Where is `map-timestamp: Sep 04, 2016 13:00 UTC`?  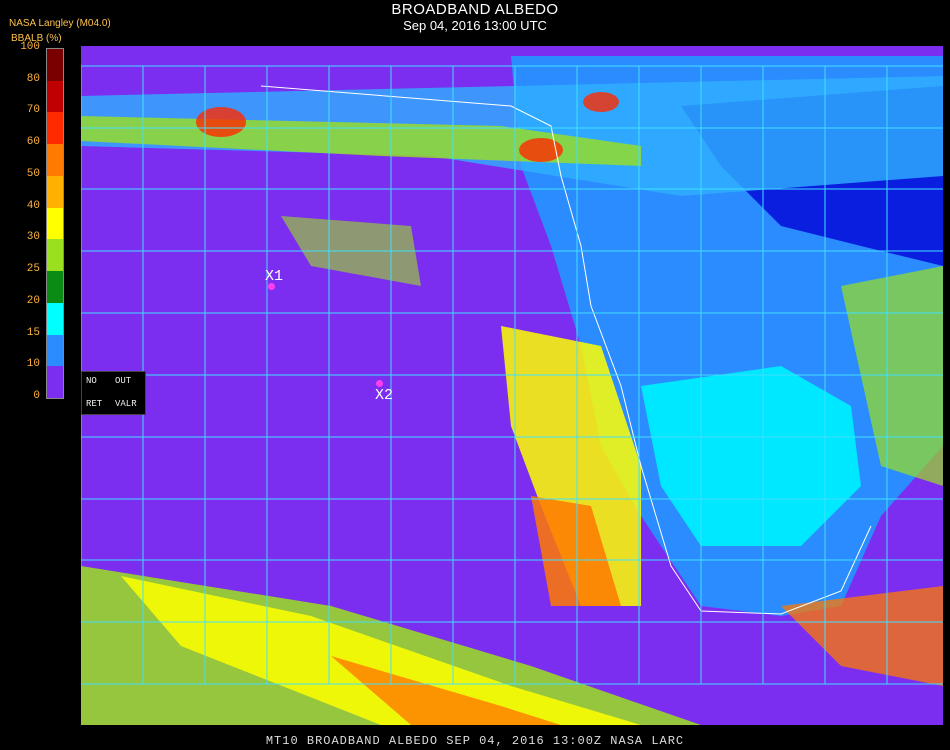
map-timestamp: Sep 04, 2016 13:00 UTC is located at coordinates (475, 25).